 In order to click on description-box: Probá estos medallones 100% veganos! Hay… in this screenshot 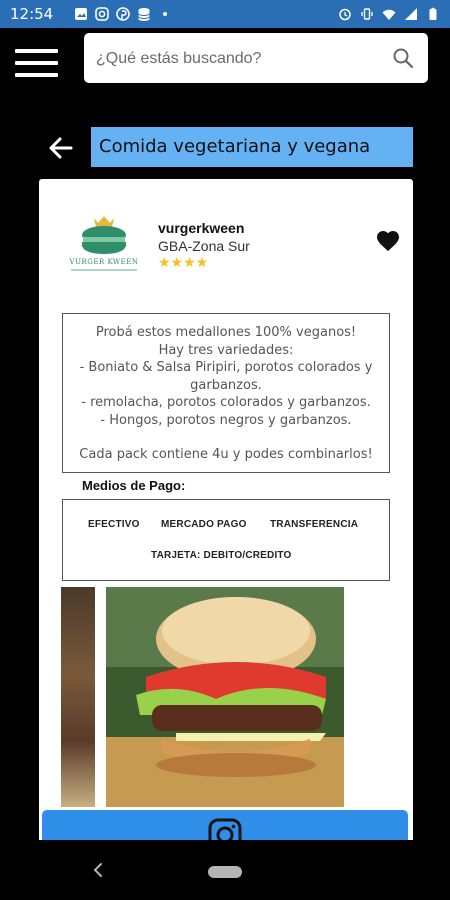, I will do `click(226, 393)`.